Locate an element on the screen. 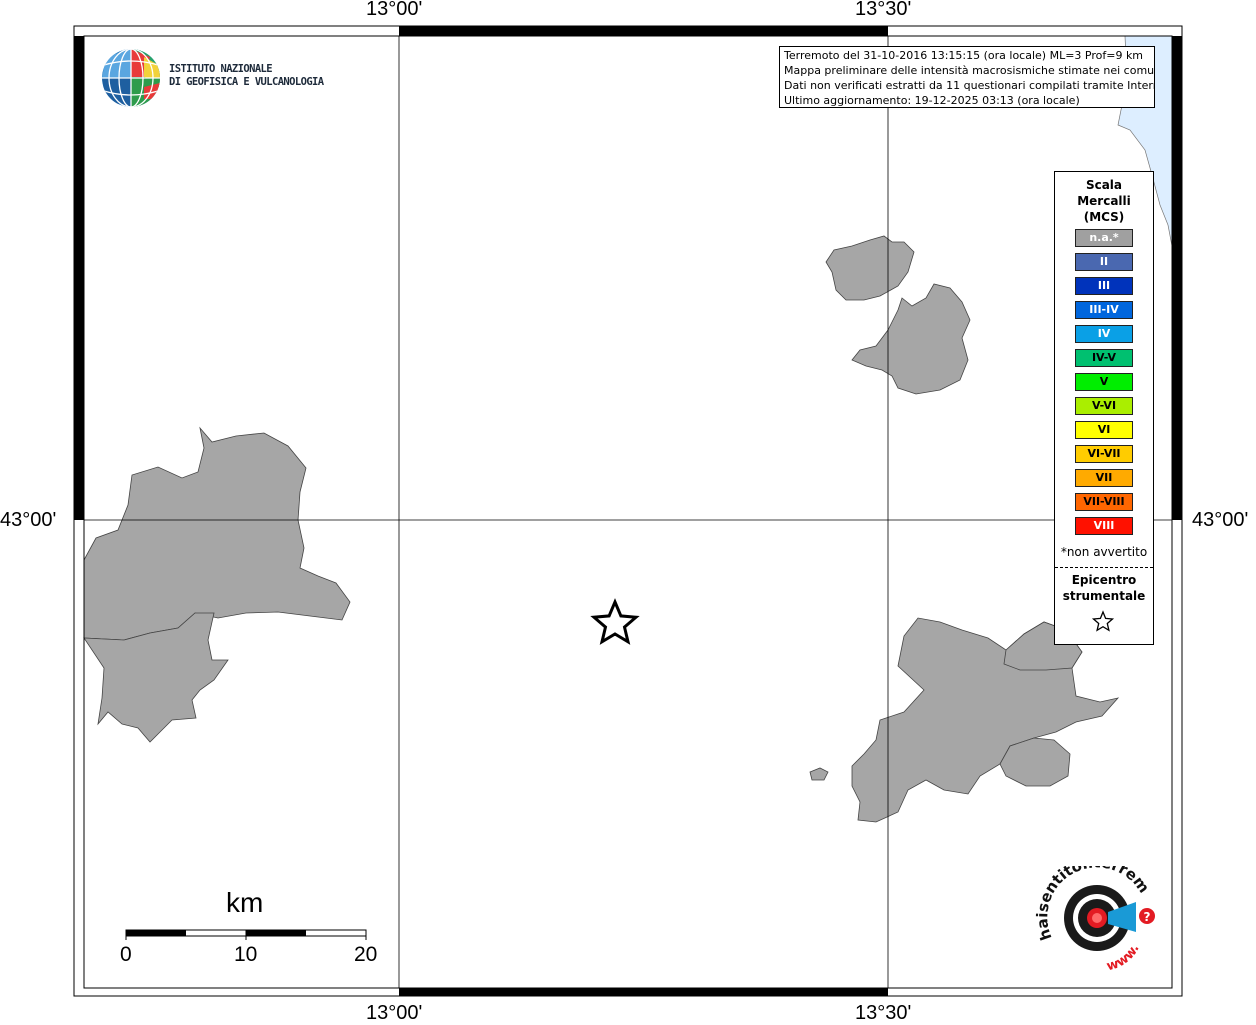  legend-separator is located at coordinates (1104, 567).